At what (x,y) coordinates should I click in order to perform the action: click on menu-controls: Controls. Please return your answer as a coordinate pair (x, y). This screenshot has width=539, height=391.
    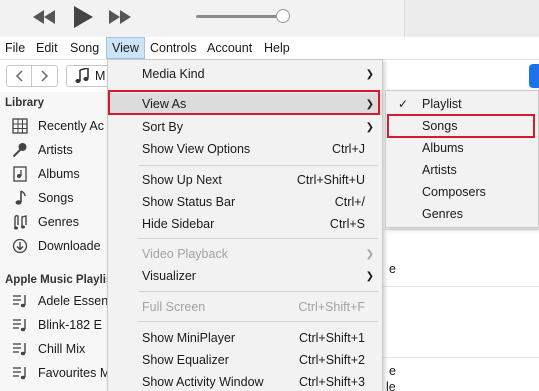
    Looking at the image, I should click on (173, 48).